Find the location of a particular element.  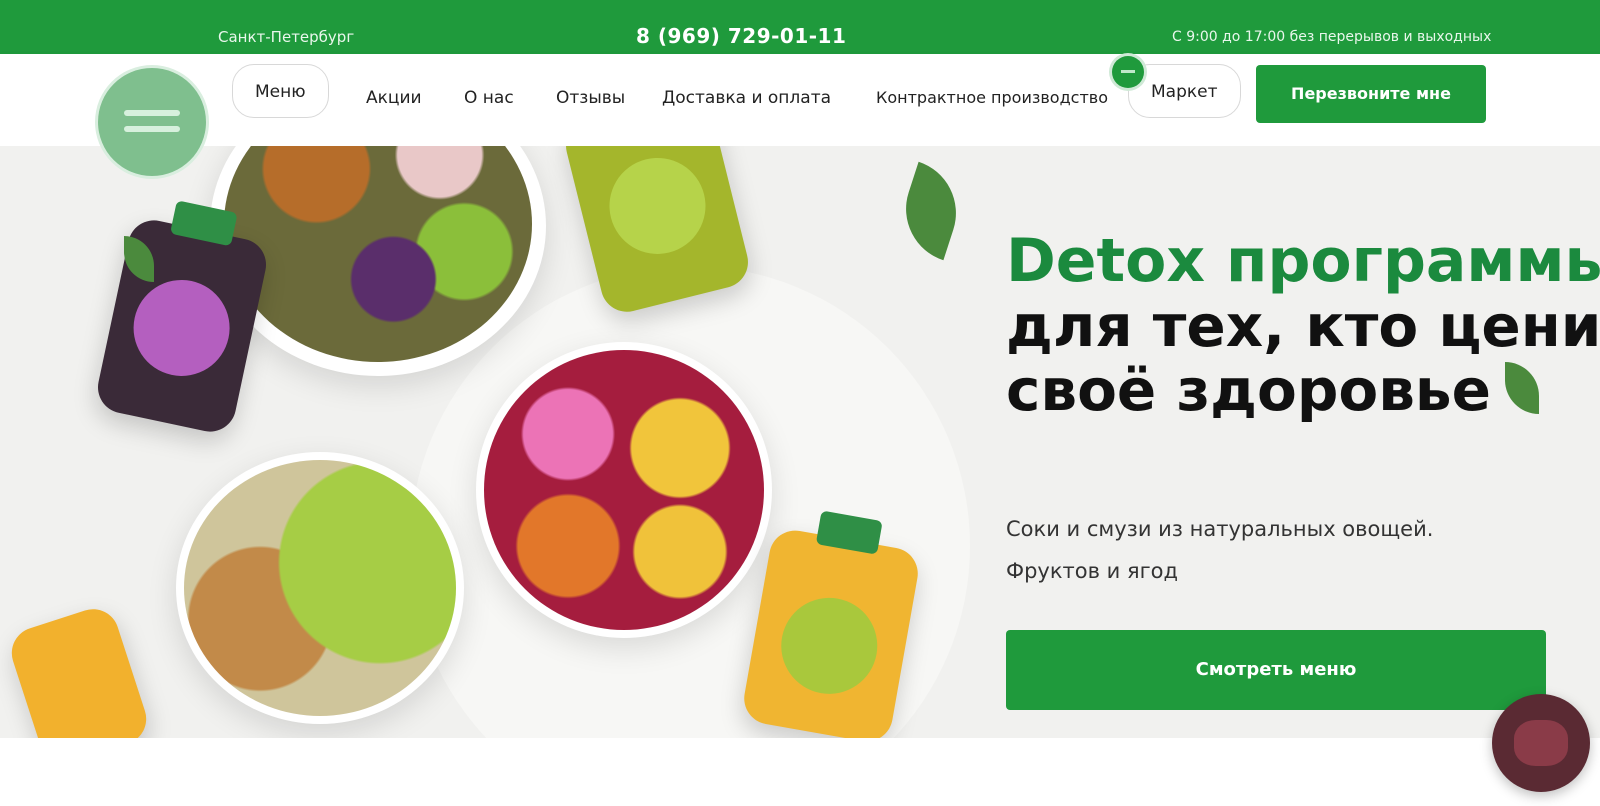

hero-title-line-3-text: своё здоровье is located at coordinates (1248, 390).